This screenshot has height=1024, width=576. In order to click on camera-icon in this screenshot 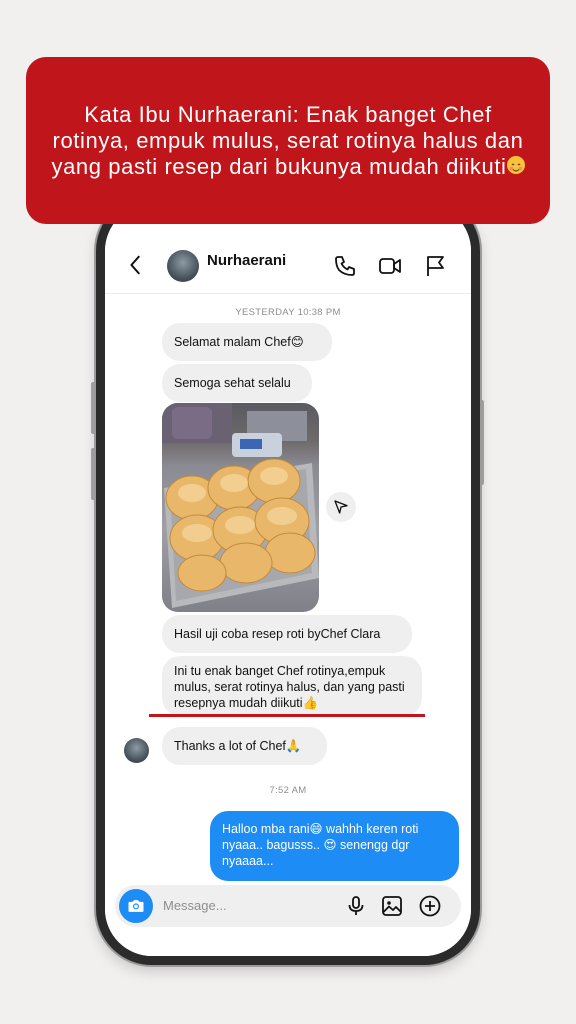, I will do `click(136, 906)`.